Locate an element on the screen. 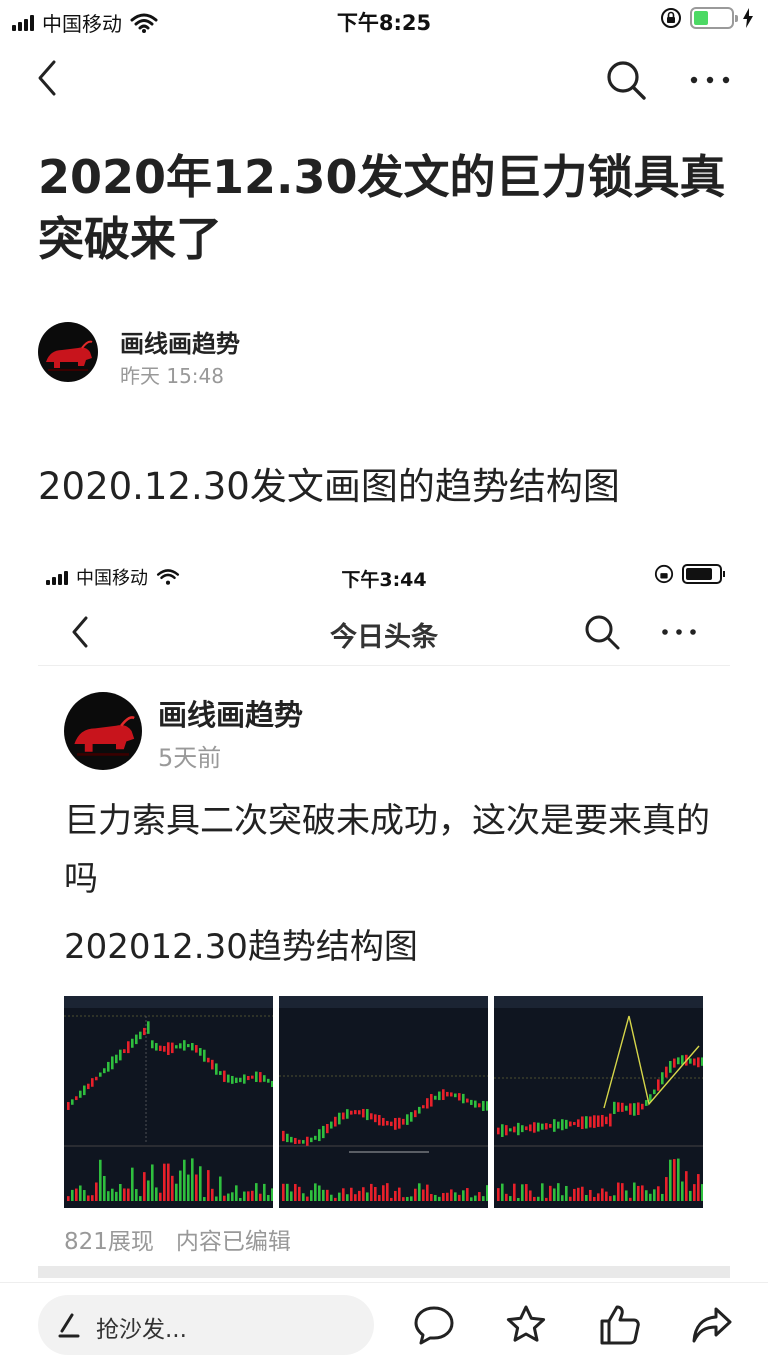  favorite-star-icon is located at coordinates (526, 1325).